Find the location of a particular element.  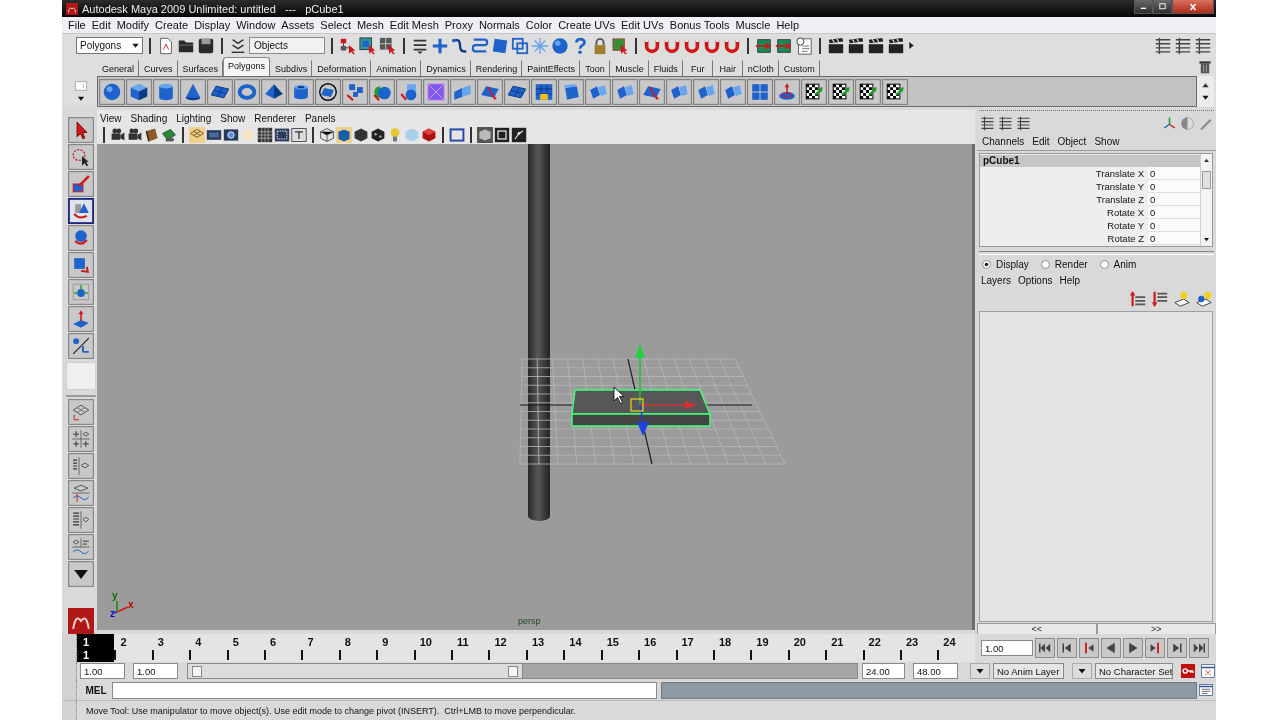

script-window-icon is located at coordinates (1206, 690).